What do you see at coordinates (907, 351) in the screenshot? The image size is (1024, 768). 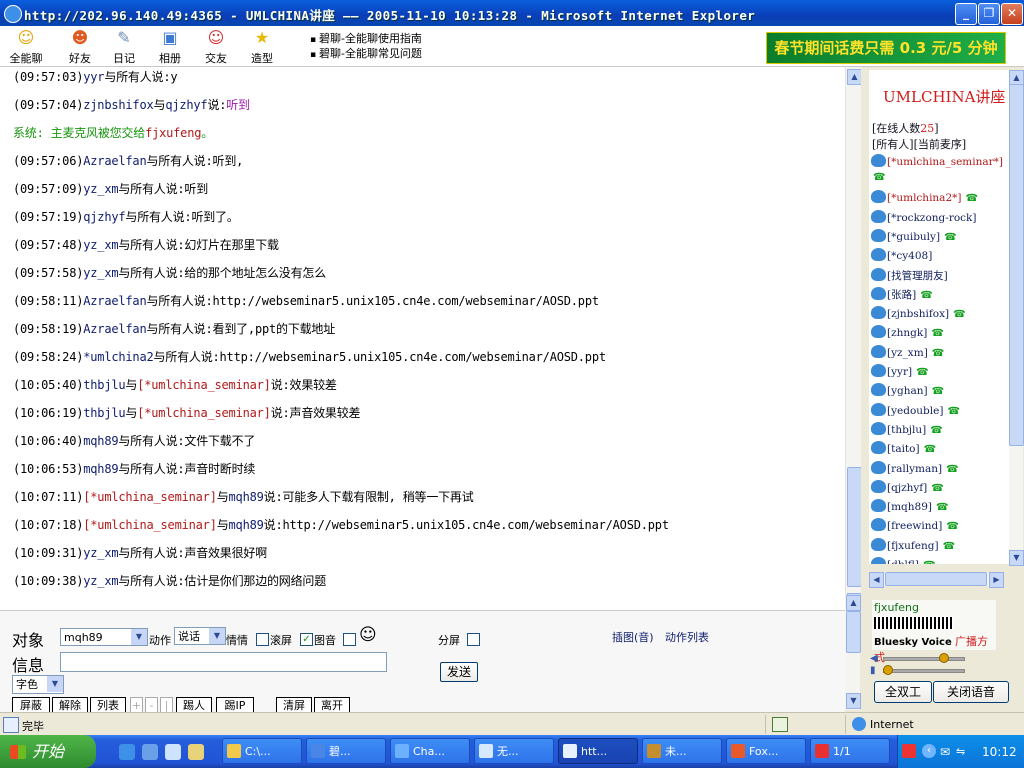 I see `user-list-item: [yz_xm] ☎` at bounding box center [907, 351].